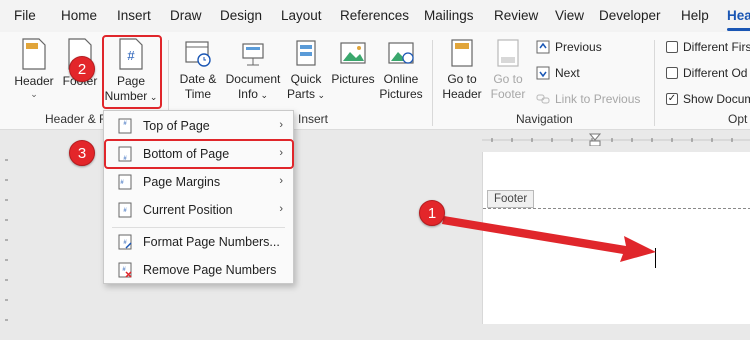  I want to click on vertical-ruler, so click(6, 240).